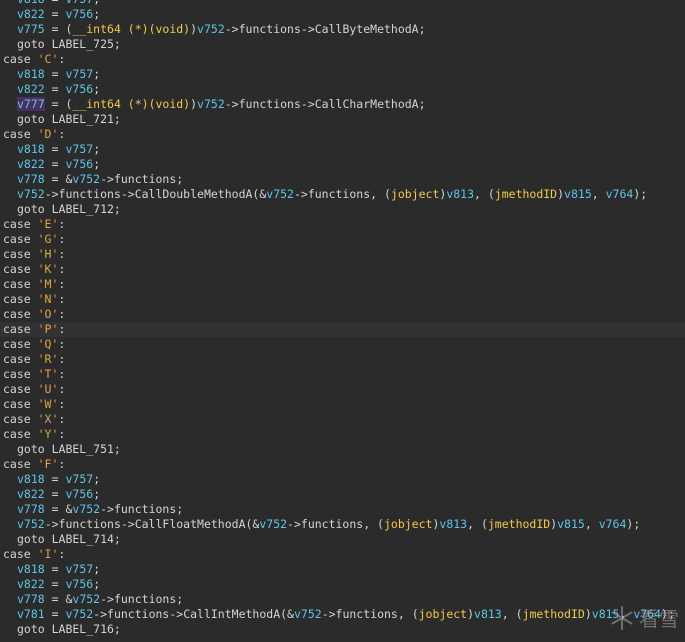 Image resolution: width=685 pixels, height=642 pixels. What do you see at coordinates (48, 329) in the screenshot?
I see `code-token: 'P'` at bounding box center [48, 329].